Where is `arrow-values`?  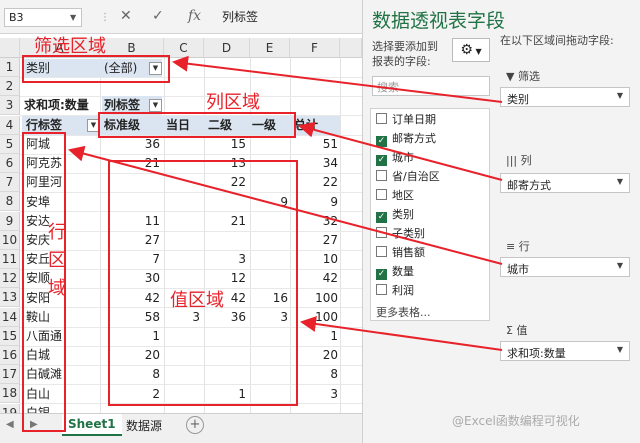
arrow-values is located at coordinates (401, 333).